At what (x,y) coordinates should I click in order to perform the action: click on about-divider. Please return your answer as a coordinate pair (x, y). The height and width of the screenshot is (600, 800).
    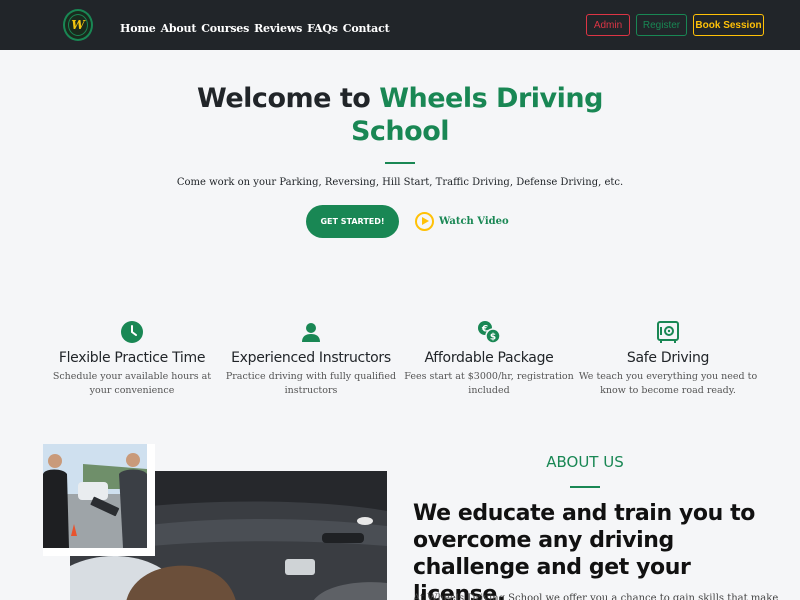
    Looking at the image, I should click on (585, 487).